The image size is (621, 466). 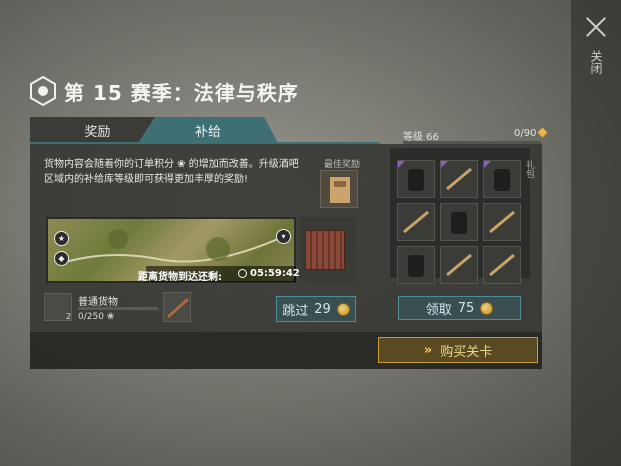 What do you see at coordinates (325, 250) in the screenshot?
I see `crate-icon` at bounding box center [325, 250].